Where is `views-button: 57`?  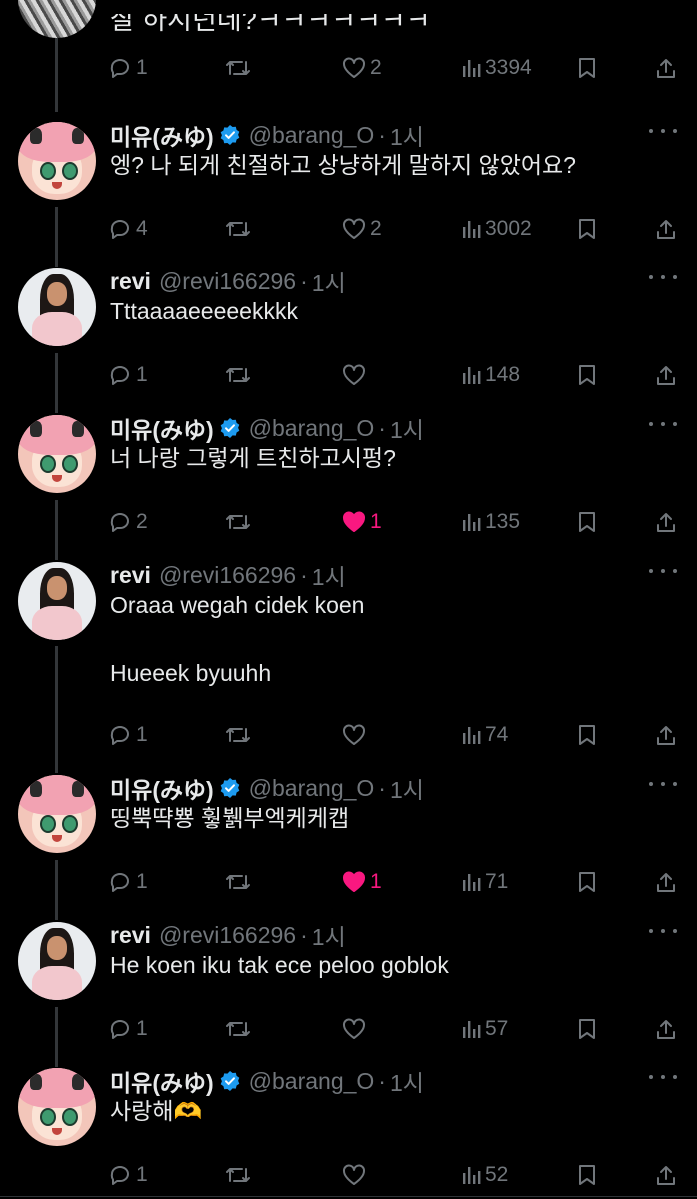 views-button: 57 is located at coordinates (484, 1029).